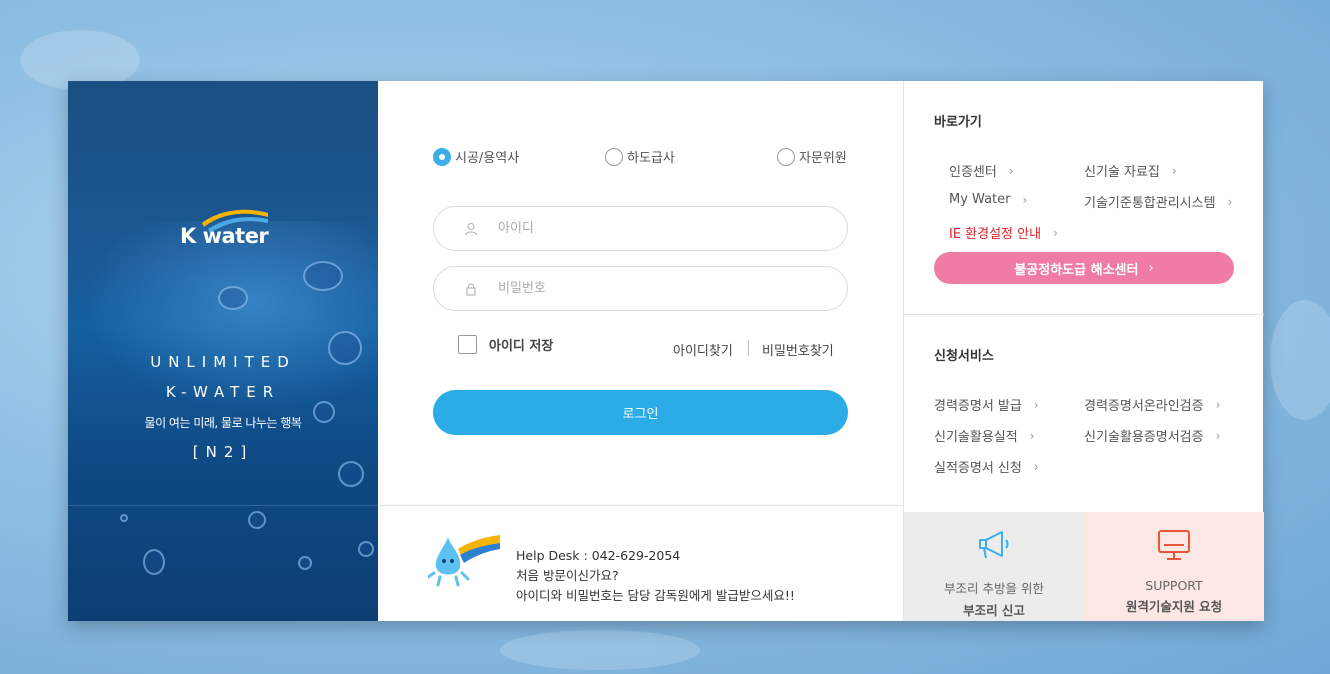 This screenshot has width=1330, height=674. I want to click on link-career-certificate: 경력증명서 발급 ›, so click(986, 405).